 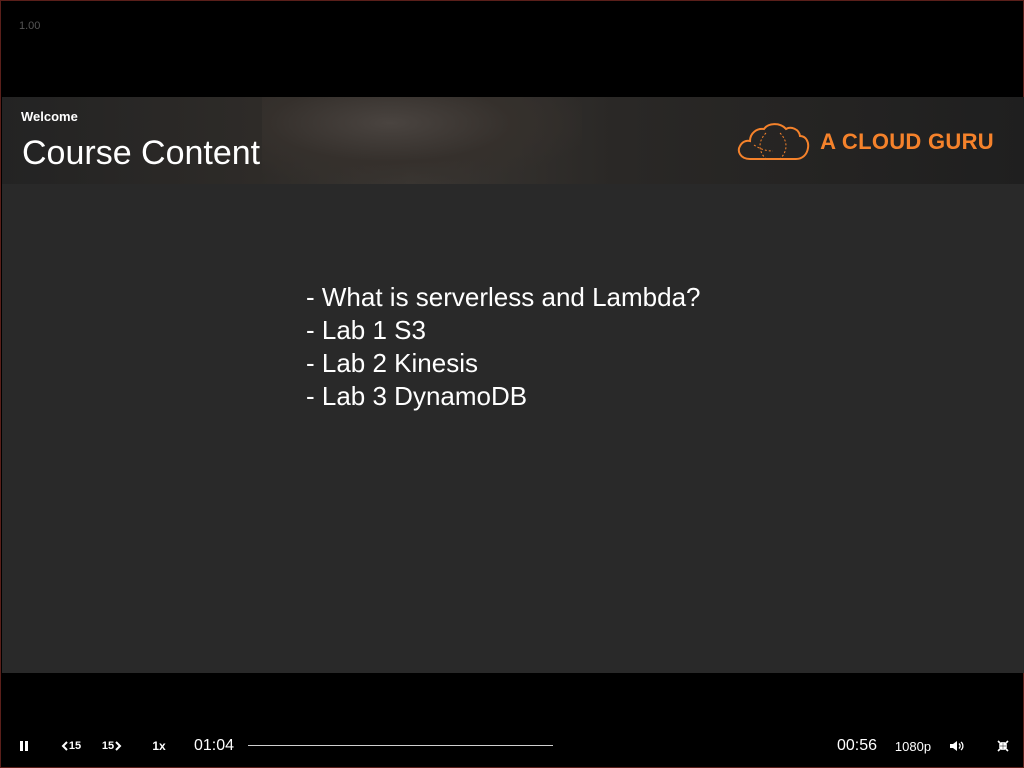 What do you see at coordinates (49, 116) in the screenshot?
I see `section-label: Welcome` at bounding box center [49, 116].